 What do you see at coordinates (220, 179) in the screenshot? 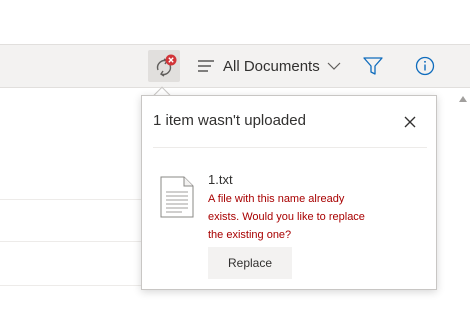
I see `file-name: 1.txt` at bounding box center [220, 179].